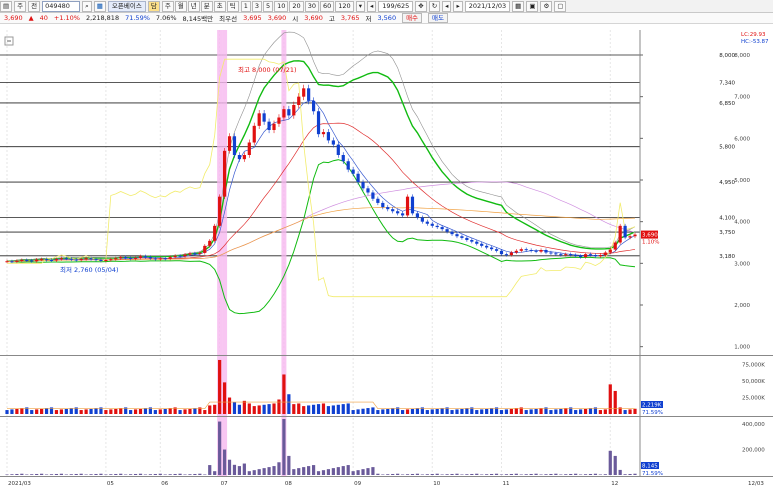 The height and width of the screenshot is (489, 773). I want to click on period-button-3: 분, so click(206, 6).